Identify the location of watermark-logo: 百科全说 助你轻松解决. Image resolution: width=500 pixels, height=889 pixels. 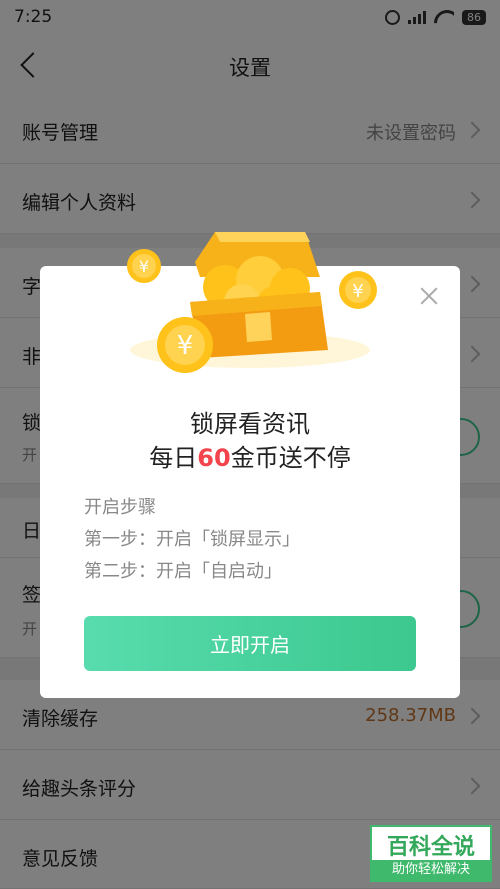
(431, 853).